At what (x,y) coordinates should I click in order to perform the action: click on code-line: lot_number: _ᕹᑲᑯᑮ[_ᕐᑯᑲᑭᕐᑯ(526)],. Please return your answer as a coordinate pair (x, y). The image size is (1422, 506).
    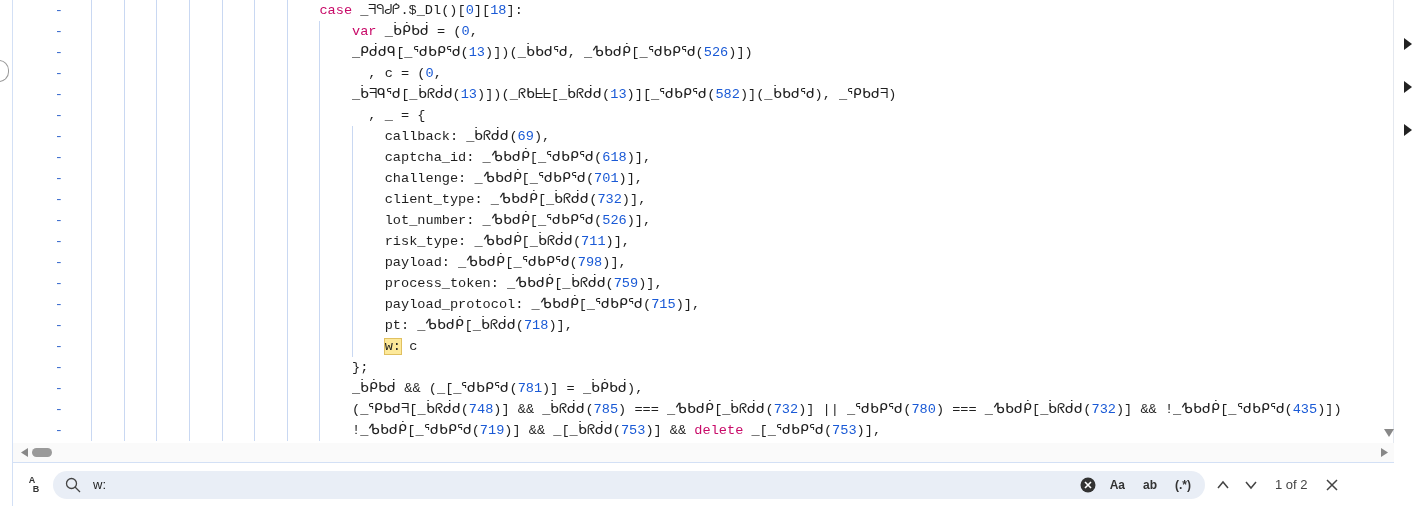
    Looking at the image, I should click on (518, 220).